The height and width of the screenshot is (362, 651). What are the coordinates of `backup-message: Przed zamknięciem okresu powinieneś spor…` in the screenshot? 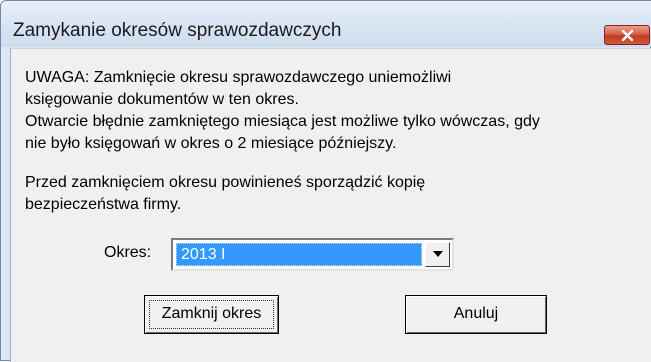 It's located at (225, 194).